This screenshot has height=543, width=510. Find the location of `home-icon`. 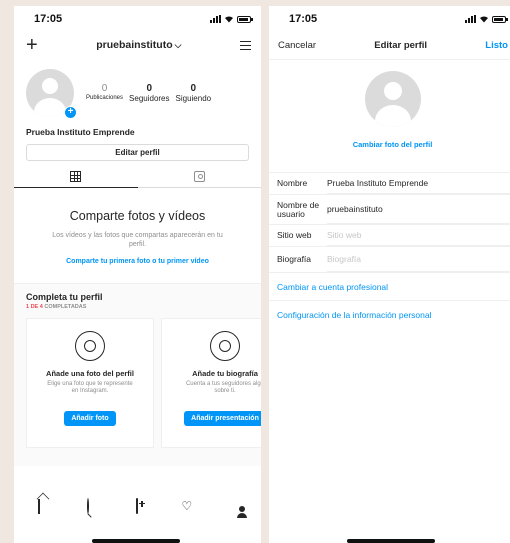

home-icon is located at coordinates (38, 506).